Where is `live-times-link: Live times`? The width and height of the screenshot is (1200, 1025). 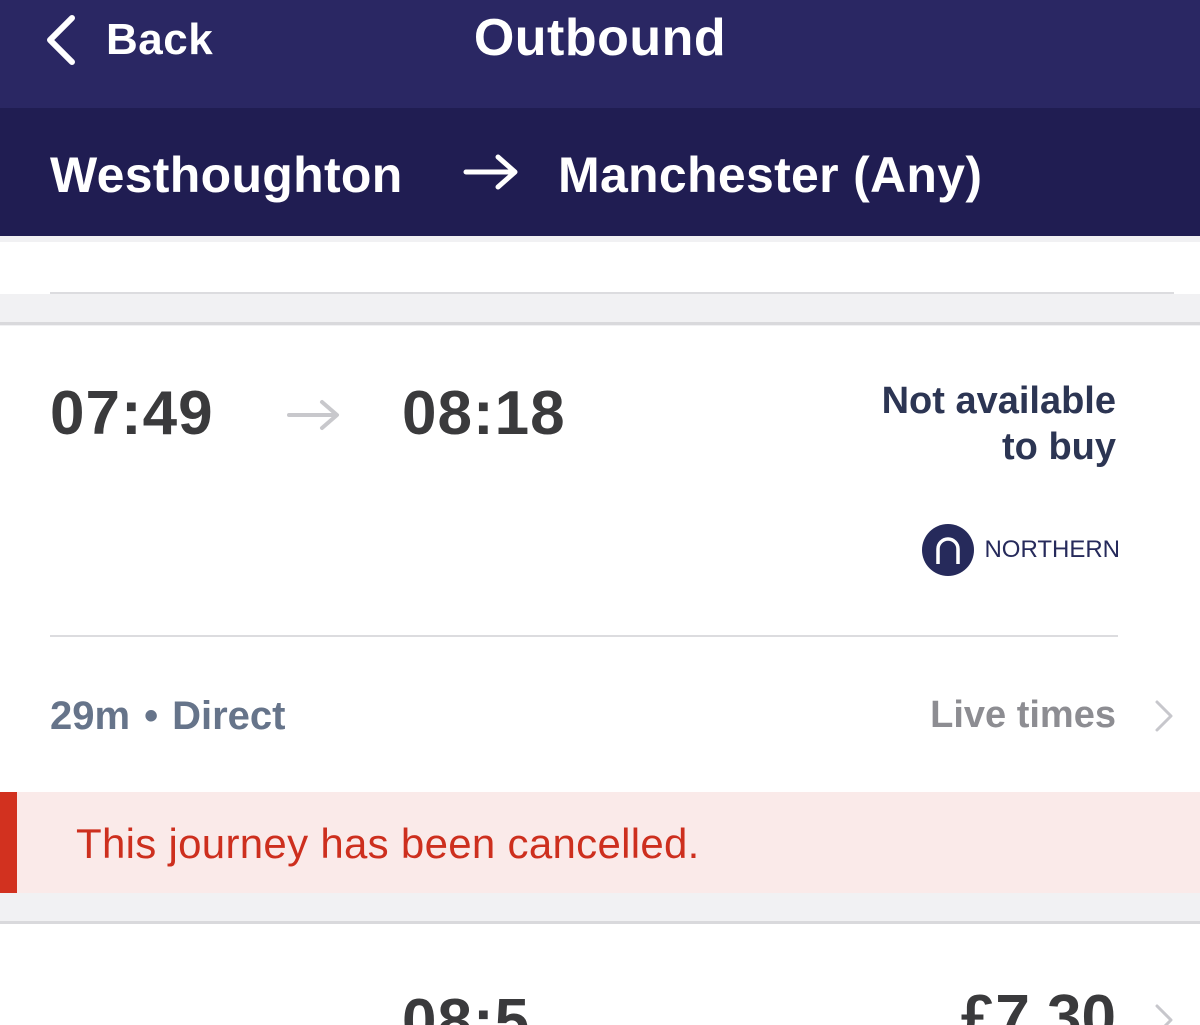
live-times-link: Live times is located at coordinates (1023, 715).